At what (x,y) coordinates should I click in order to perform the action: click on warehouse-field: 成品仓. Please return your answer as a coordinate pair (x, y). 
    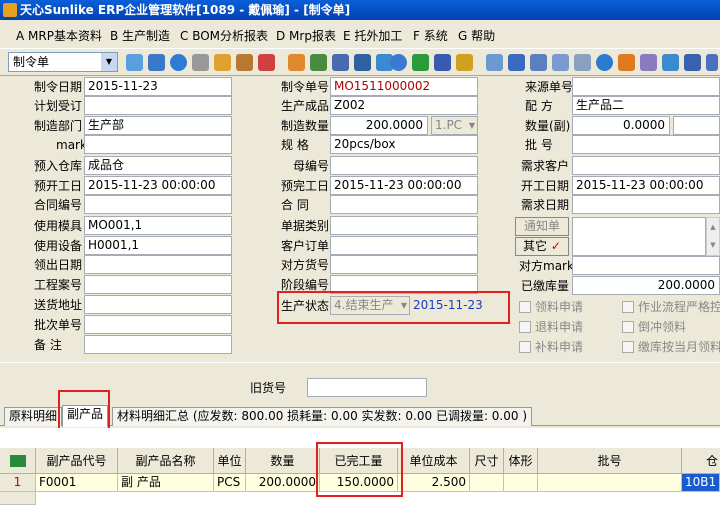
    Looking at the image, I should click on (158, 165).